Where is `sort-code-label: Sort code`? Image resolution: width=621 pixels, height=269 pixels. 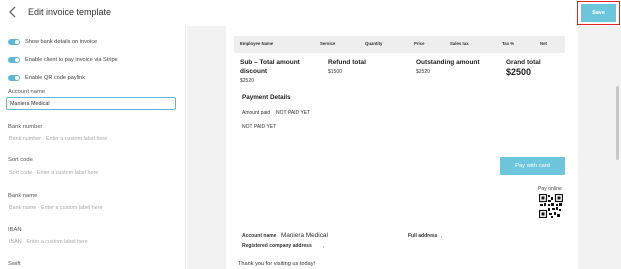
sort-code-label: Sort code is located at coordinates (20, 160).